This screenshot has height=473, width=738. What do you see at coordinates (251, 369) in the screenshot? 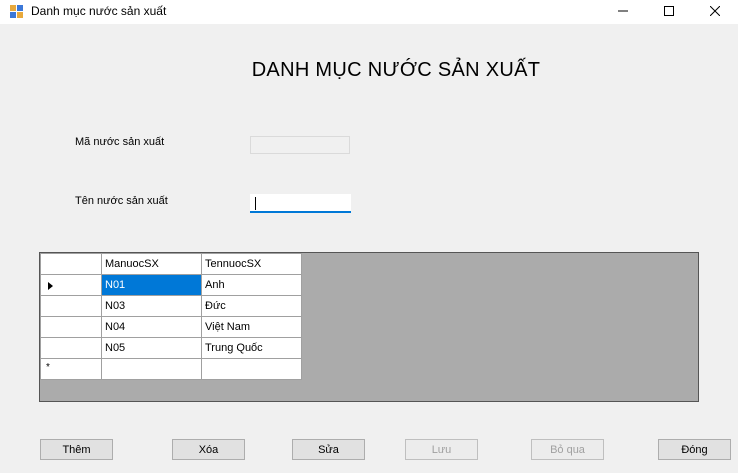
I see `cell-ten` at bounding box center [251, 369].